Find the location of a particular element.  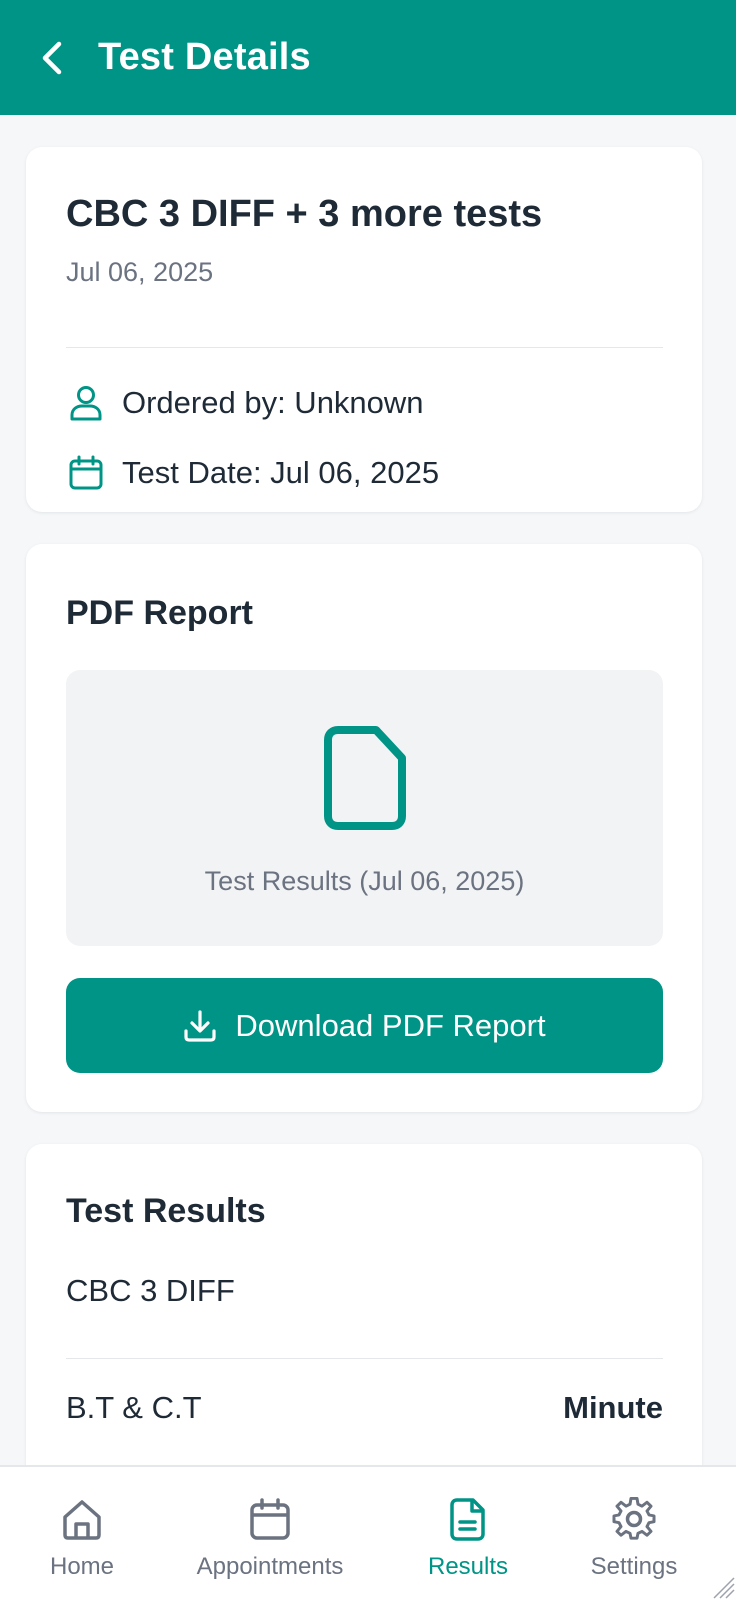

nav-item-results: Results is located at coordinates (468, 1533).